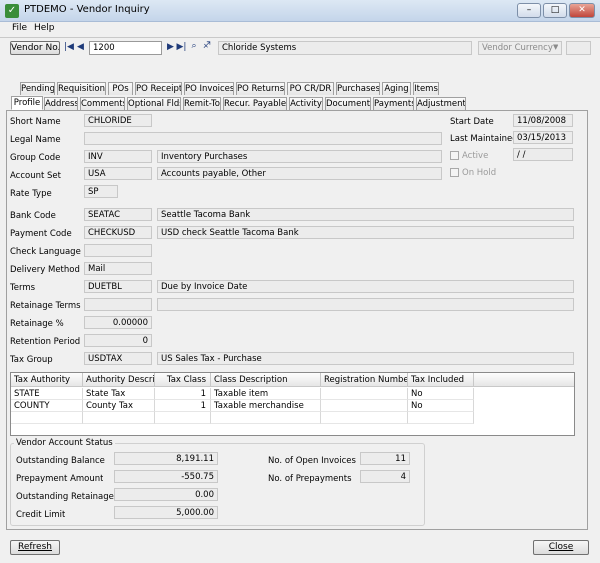 The image size is (600, 563). I want to click on legal-name-label: Legal Name, so click(35, 140).